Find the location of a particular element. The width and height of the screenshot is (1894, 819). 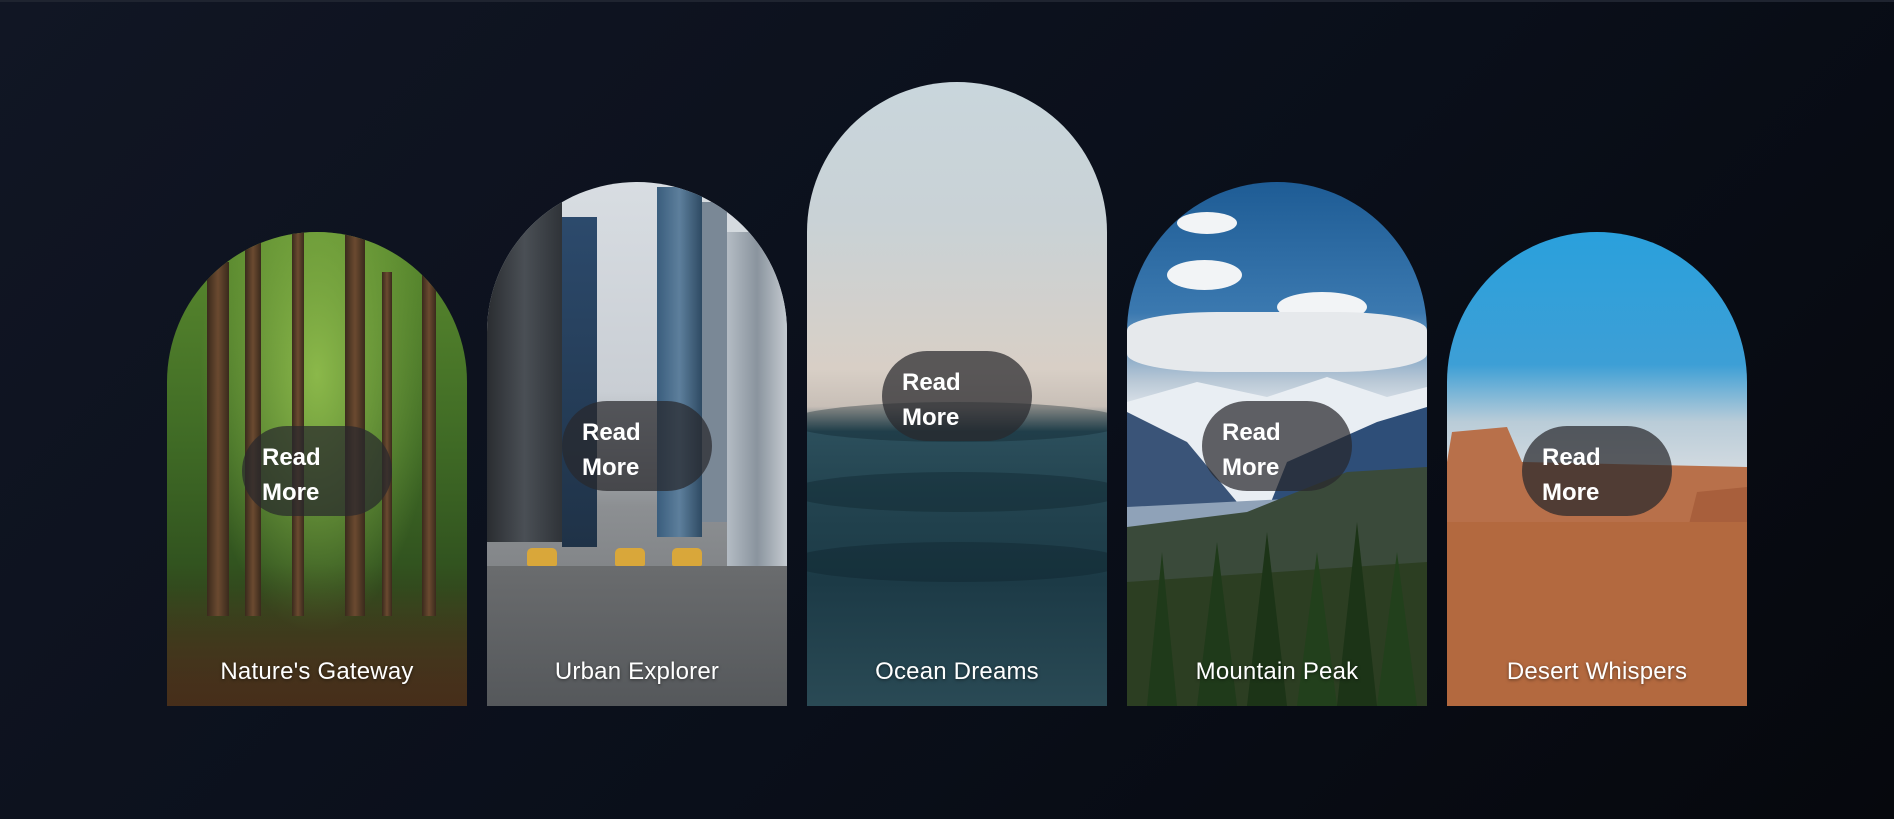

card-mountain-peak: Read More Mountain Peak is located at coordinates (1277, 444).